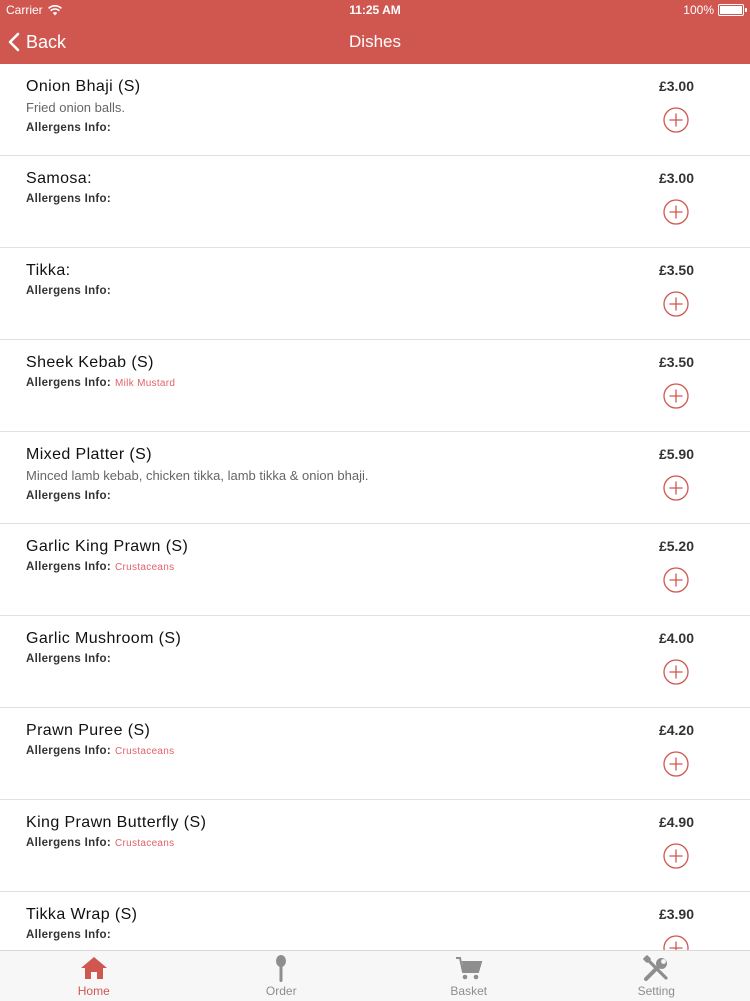 The width and height of the screenshot is (750, 1001). I want to click on dish-name: Garlic Mushroom (S), so click(103, 639).